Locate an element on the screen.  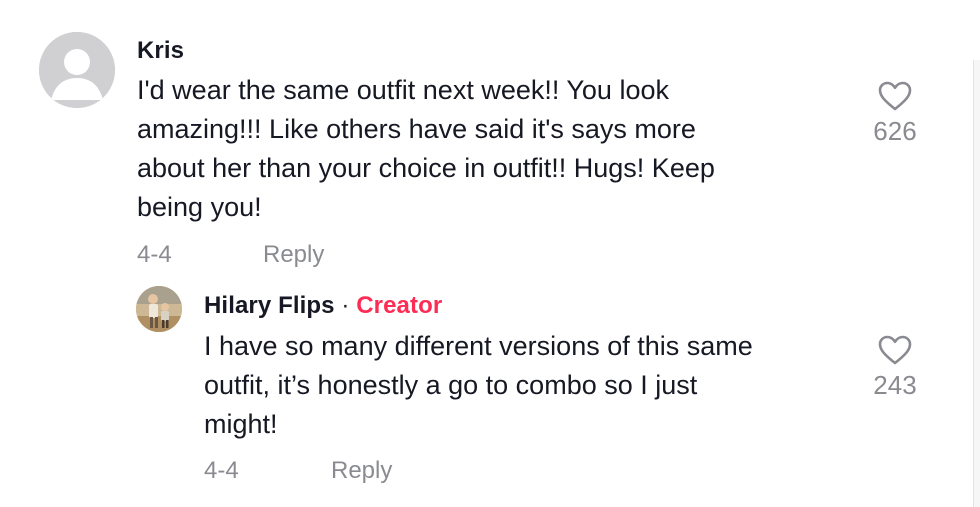
like-control: 626 is located at coordinates (895, 113).